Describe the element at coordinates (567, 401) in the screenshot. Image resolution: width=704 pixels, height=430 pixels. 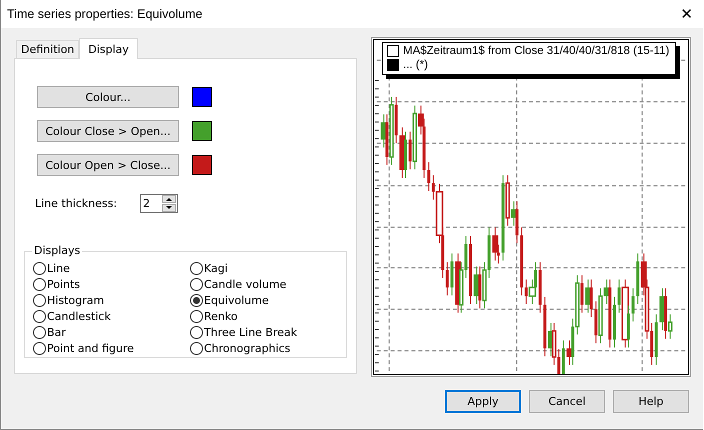
I see `dialog-button: Cancel` at that location.